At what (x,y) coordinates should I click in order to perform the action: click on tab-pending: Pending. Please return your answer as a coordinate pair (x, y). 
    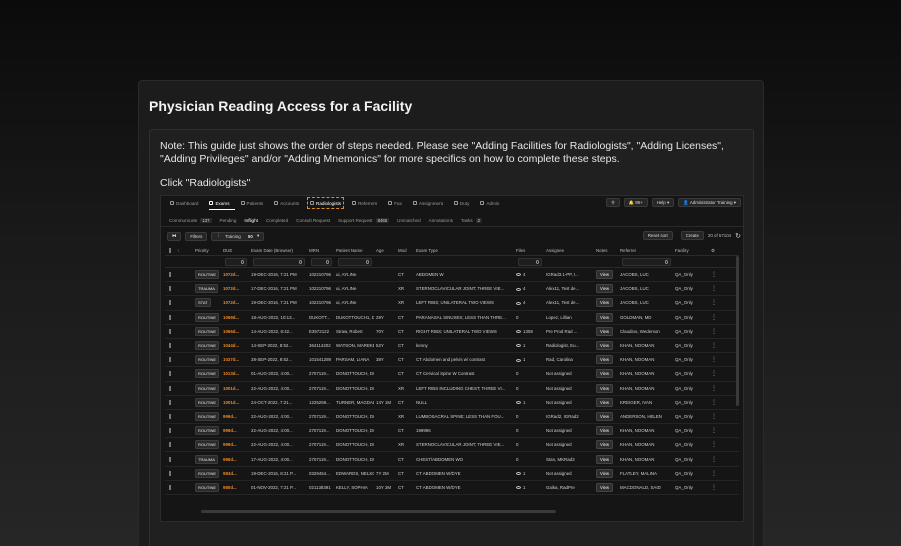
    Looking at the image, I should click on (228, 220).